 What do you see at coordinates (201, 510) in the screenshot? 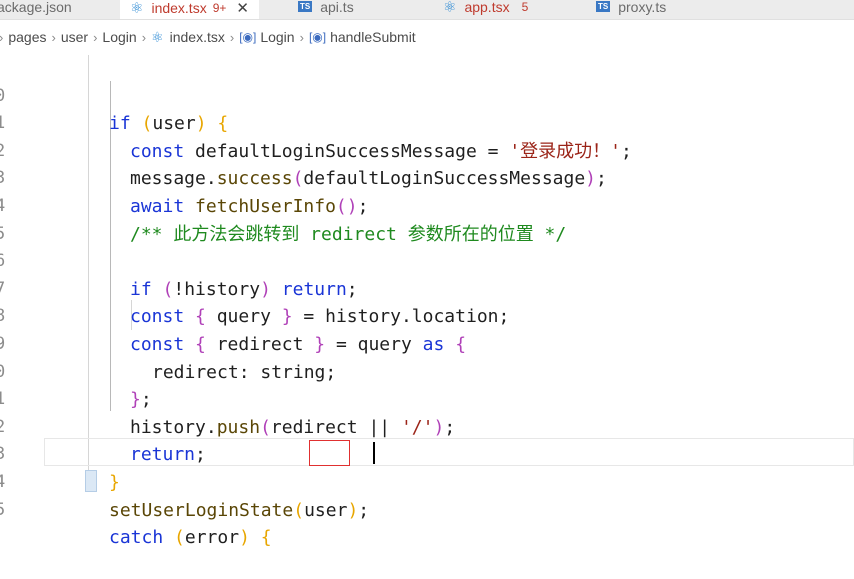
I see `token-function: setUserLoginState` at bounding box center [201, 510].